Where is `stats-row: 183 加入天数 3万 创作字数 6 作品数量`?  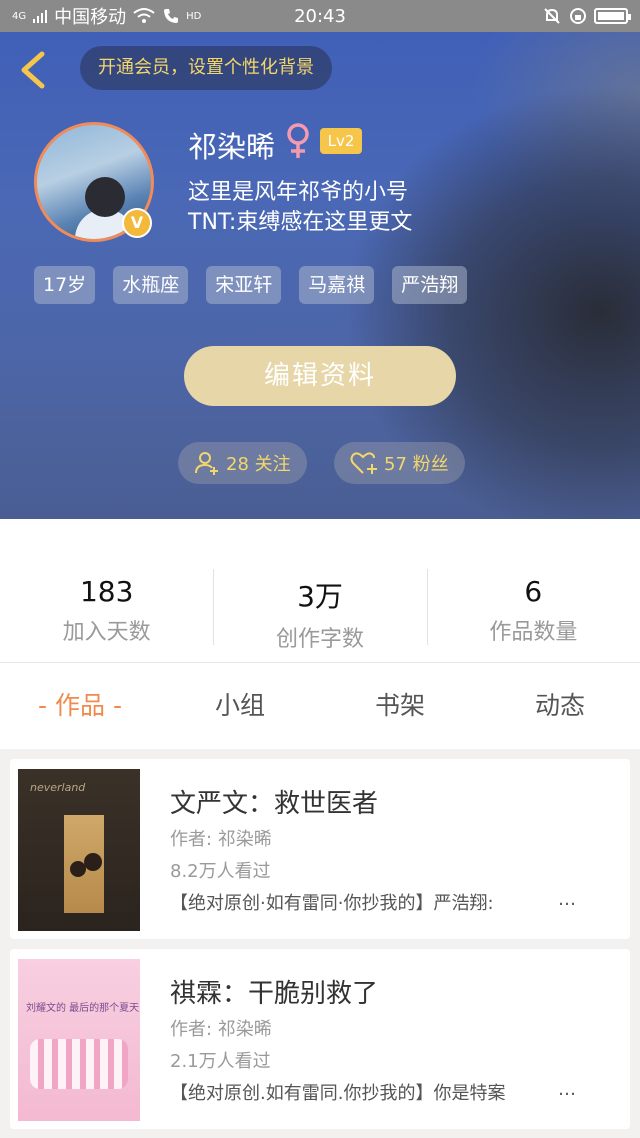
stats-row: 183 加入天数 3万 创作字数 6 作品数量 is located at coordinates (320, 591).